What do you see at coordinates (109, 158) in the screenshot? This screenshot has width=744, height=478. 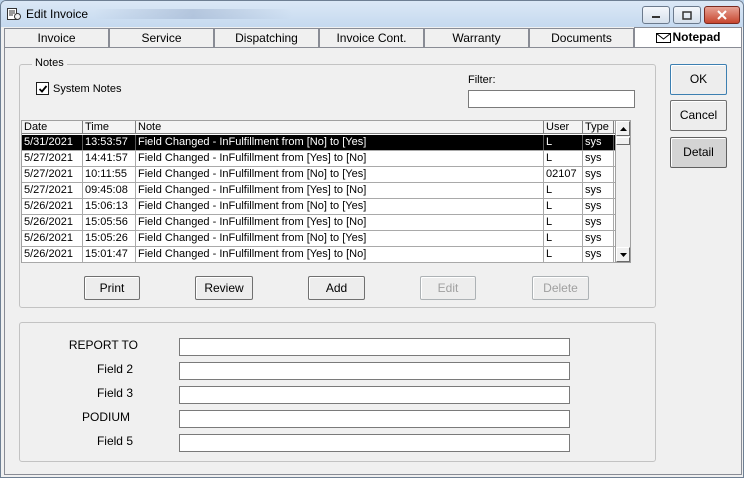 I see `cell-time: 14:41:57` at bounding box center [109, 158].